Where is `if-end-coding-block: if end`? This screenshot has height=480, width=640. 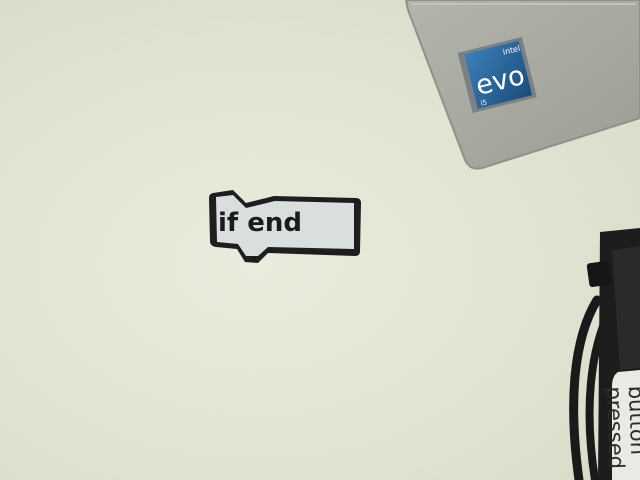
if-end-coding-block: if end is located at coordinates (285, 226).